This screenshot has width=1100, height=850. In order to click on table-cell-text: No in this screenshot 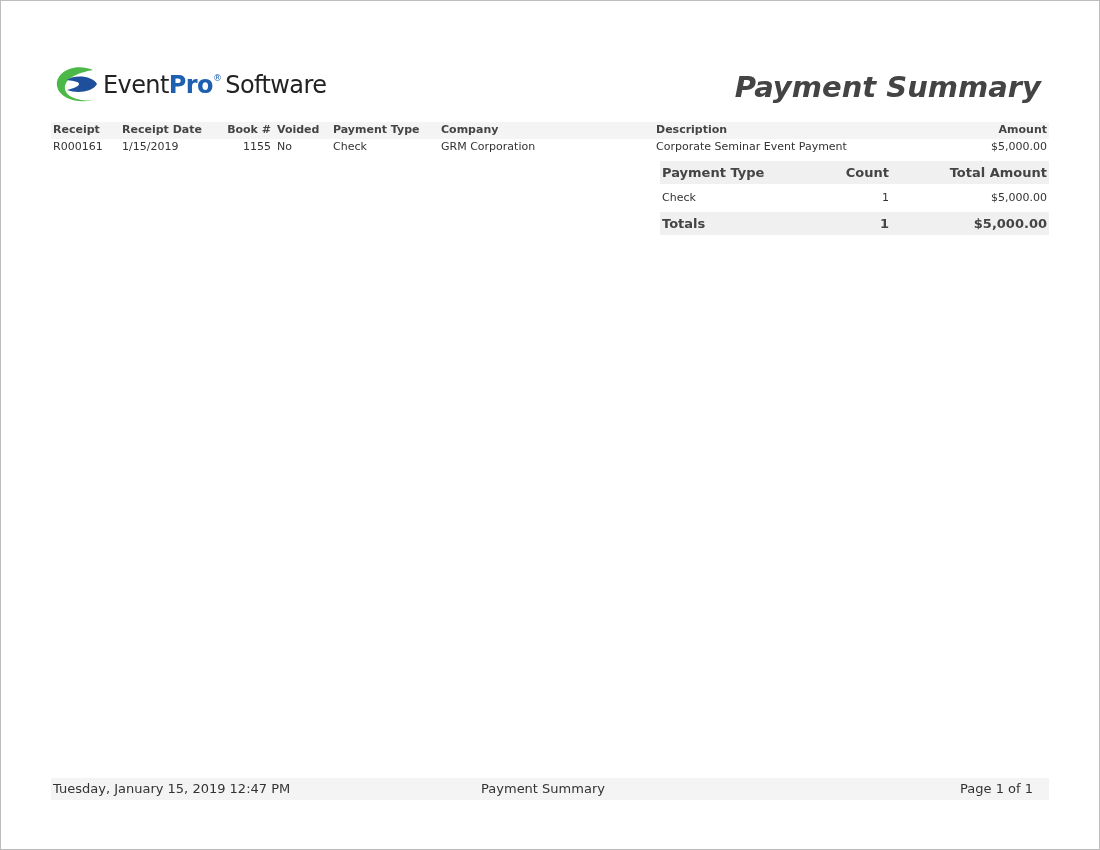, I will do `click(284, 147)`.